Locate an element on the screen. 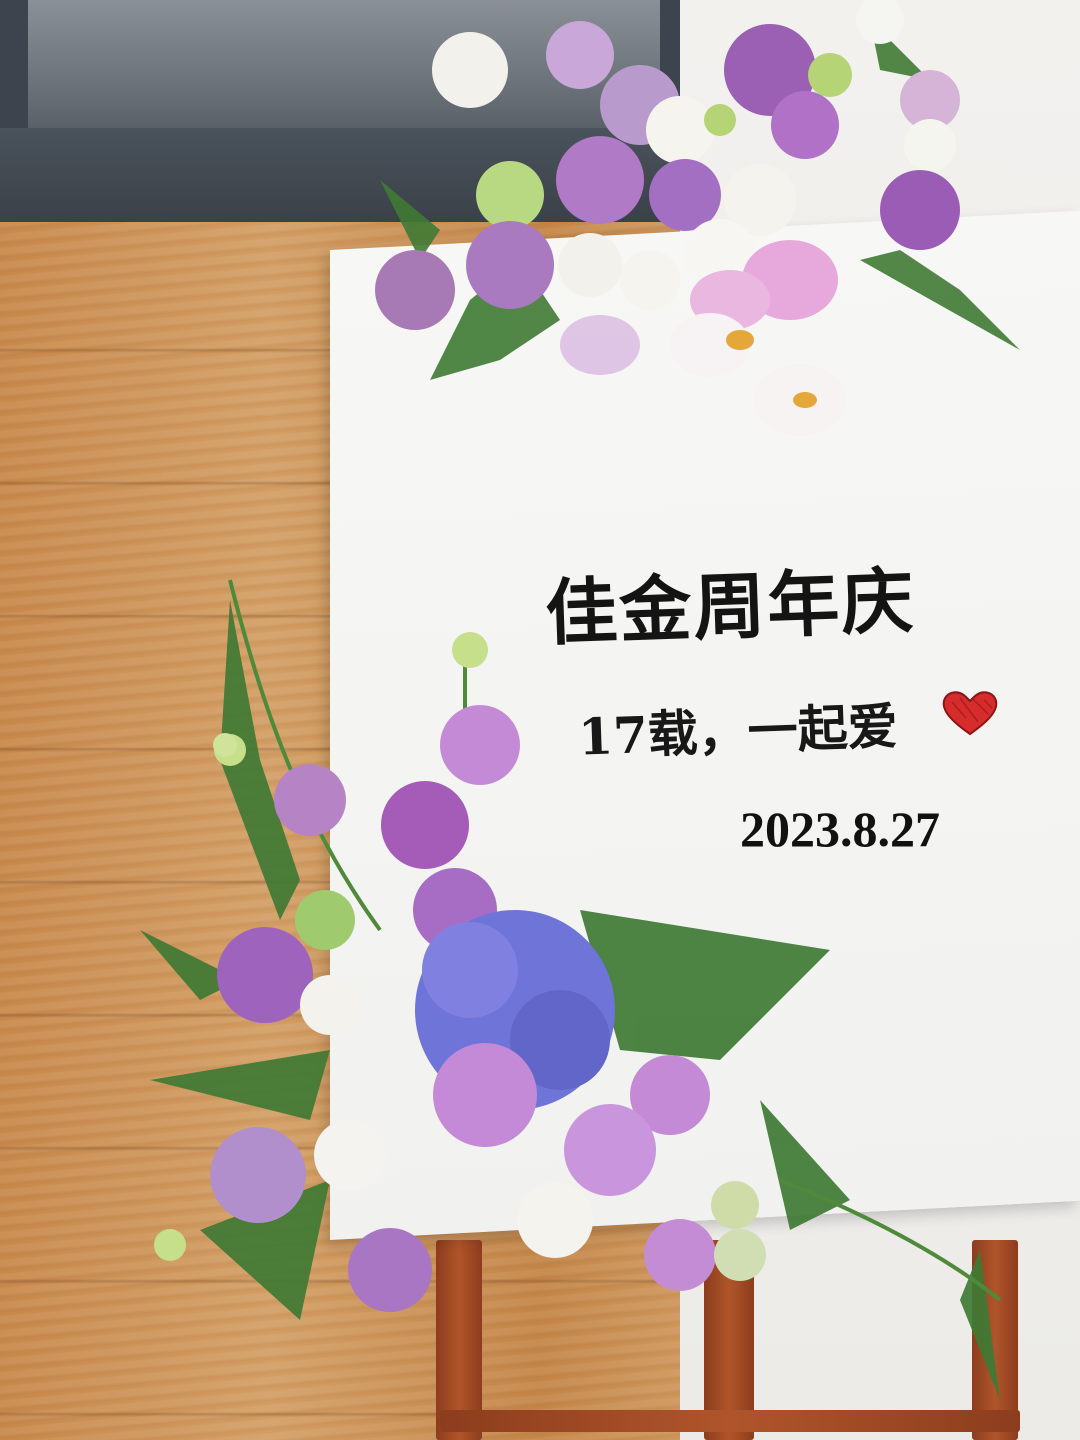  sign-title: 佳金周年庆 is located at coordinates (730, 606).